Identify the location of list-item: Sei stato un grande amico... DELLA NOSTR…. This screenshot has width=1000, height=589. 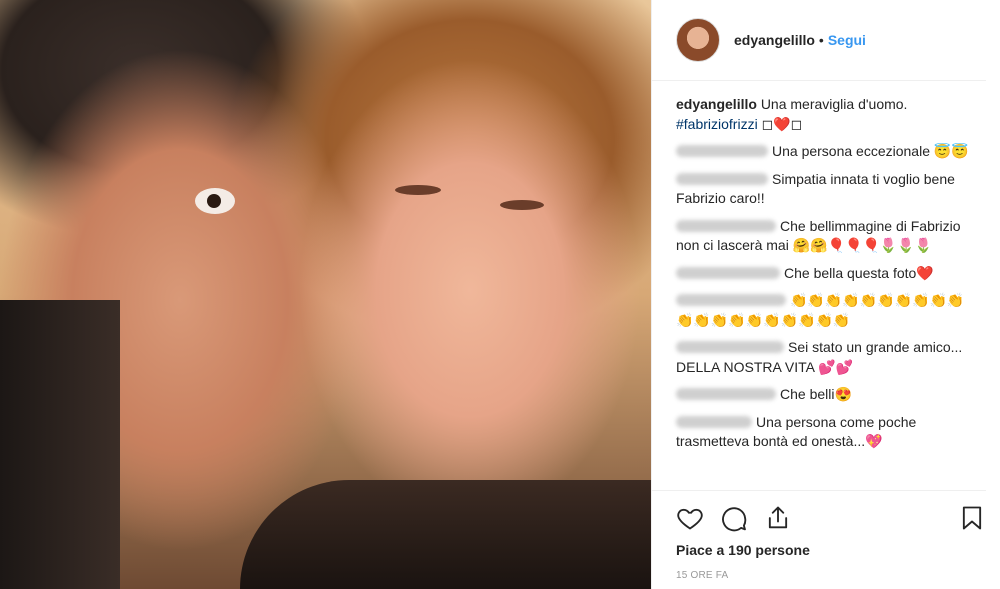
(824, 357).